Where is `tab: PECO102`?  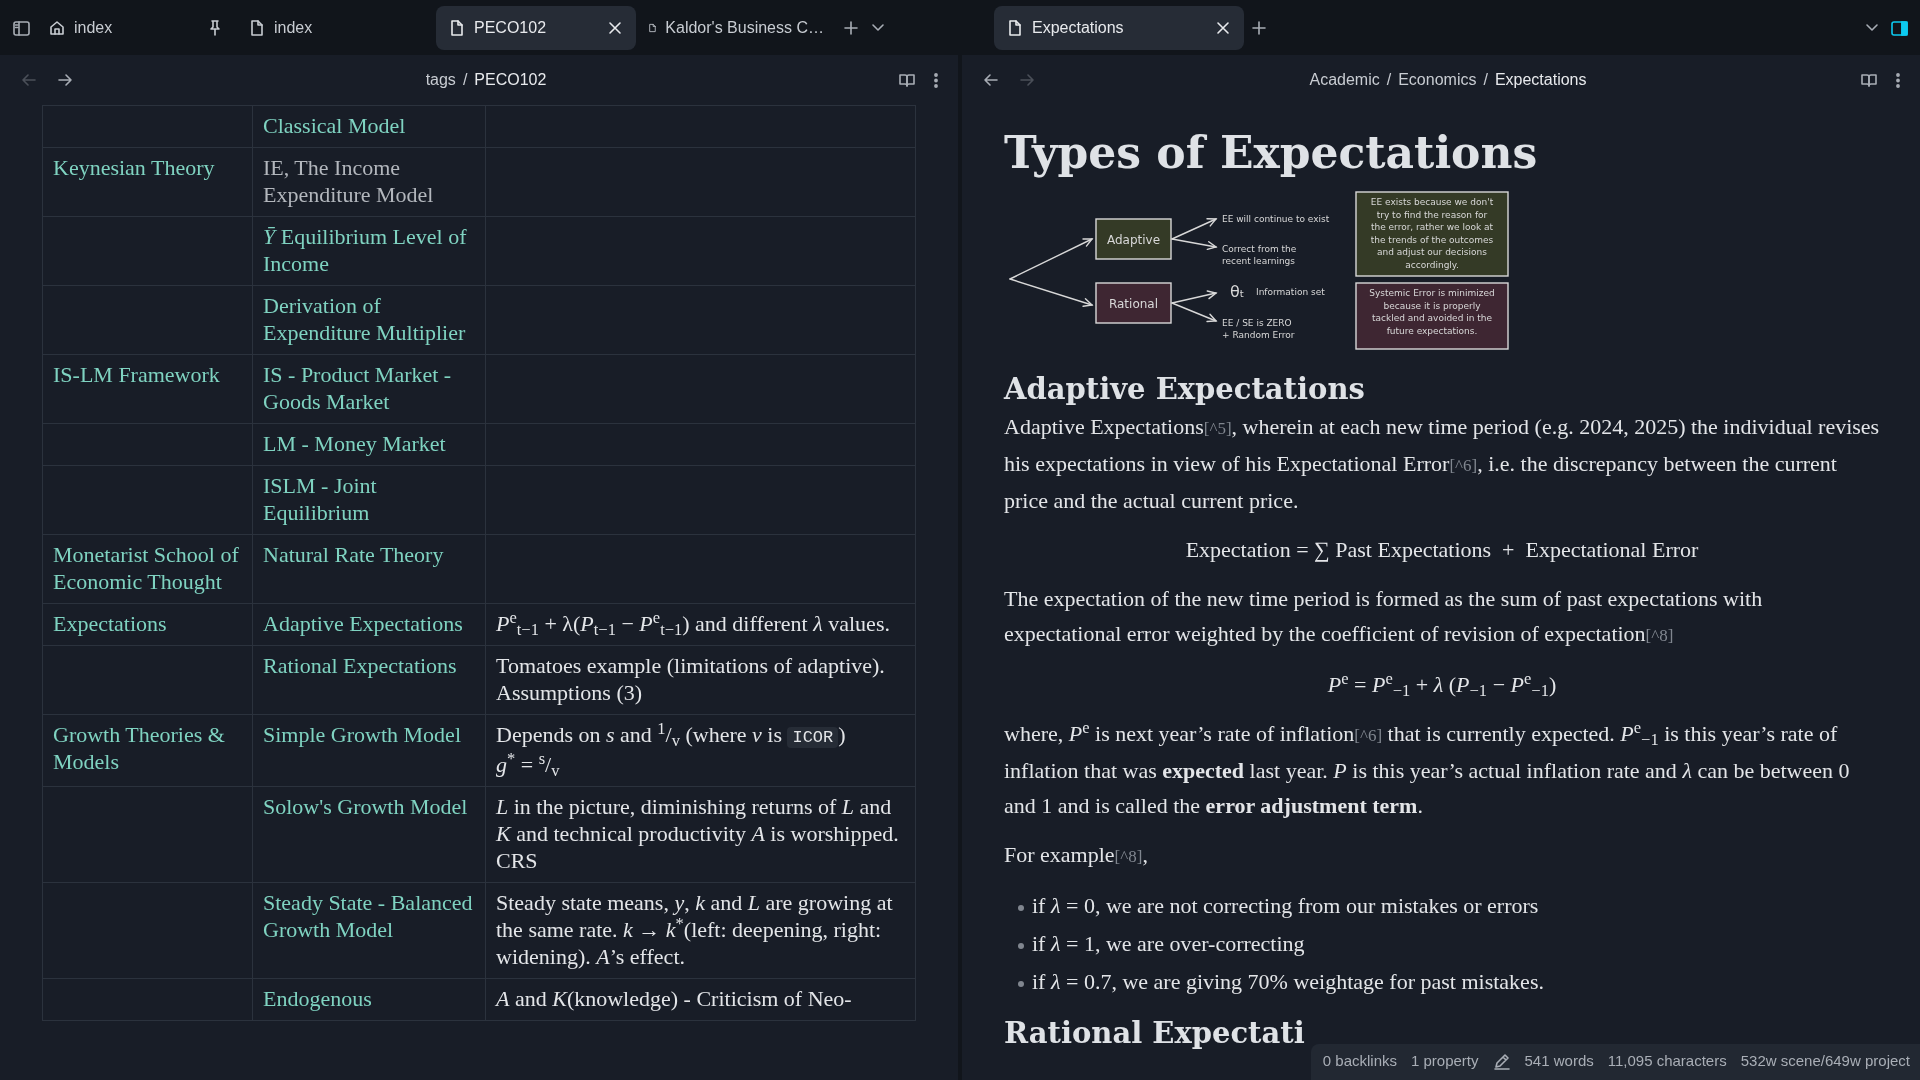 tab: PECO102 is located at coordinates (536, 27).